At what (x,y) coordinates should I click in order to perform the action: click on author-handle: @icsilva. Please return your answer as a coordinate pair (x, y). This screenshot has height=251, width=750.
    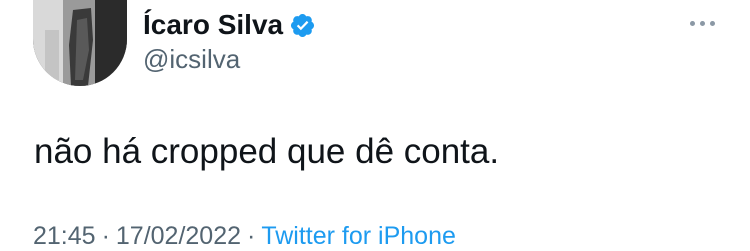
    Looking at the image, I should click on (191, 59).